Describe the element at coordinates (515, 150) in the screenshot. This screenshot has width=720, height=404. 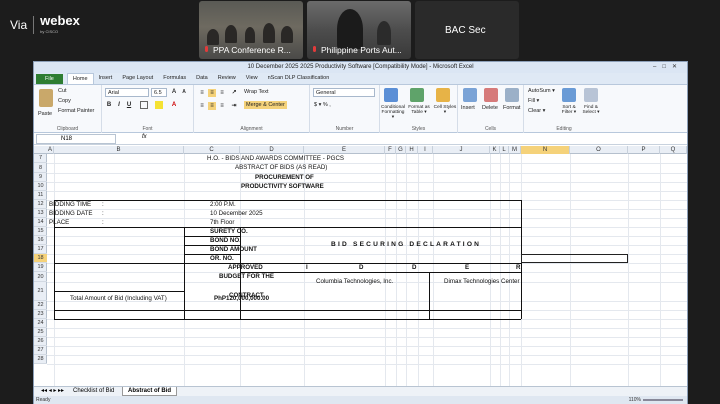
I see `column-header-m: M` at that location.